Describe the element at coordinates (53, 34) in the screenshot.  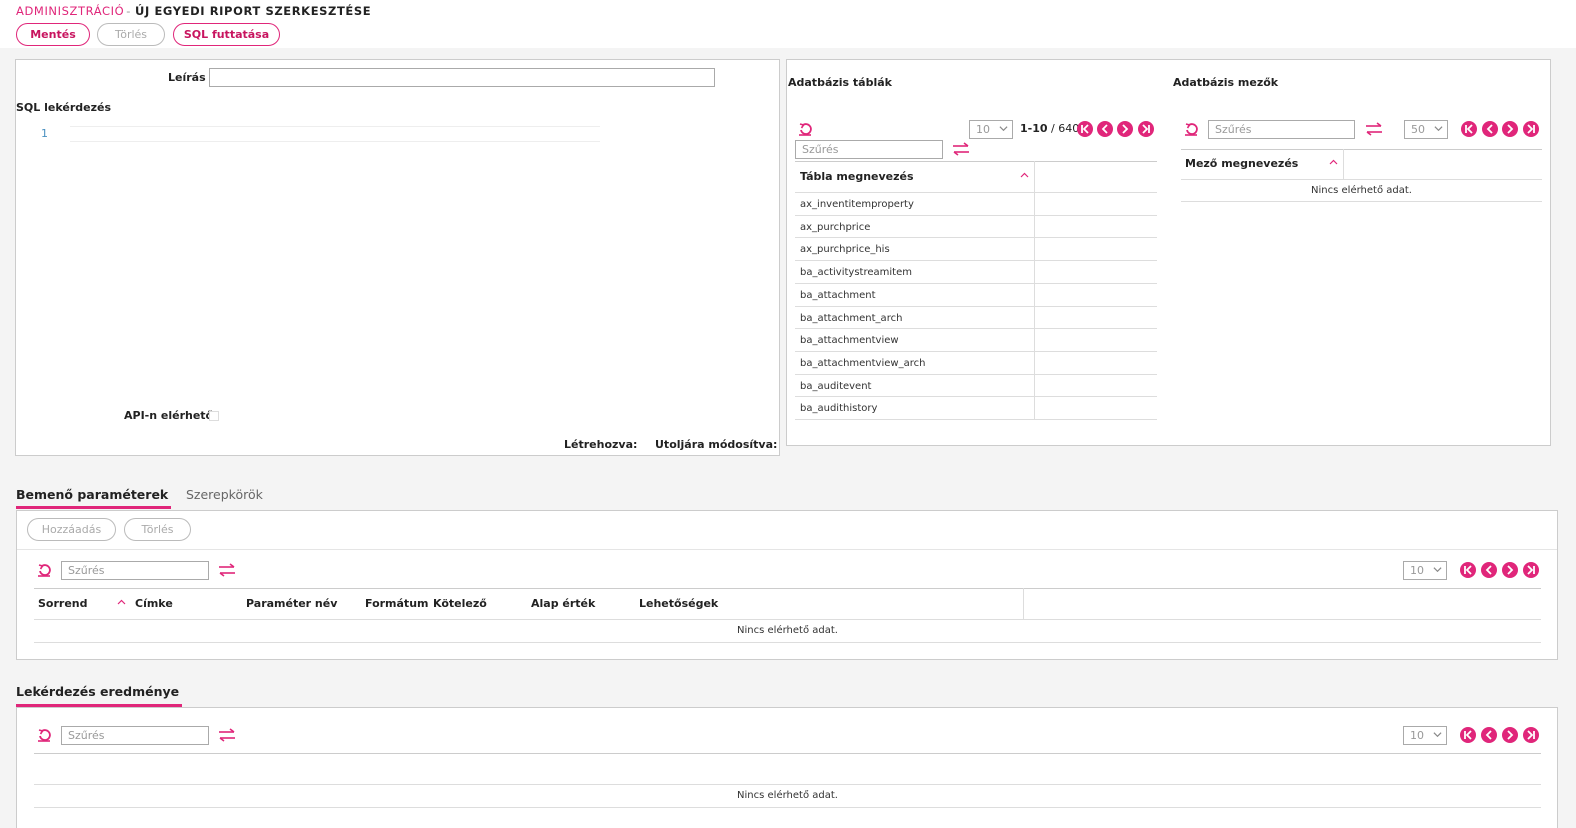
I see `save-button: Mentés` at that location.